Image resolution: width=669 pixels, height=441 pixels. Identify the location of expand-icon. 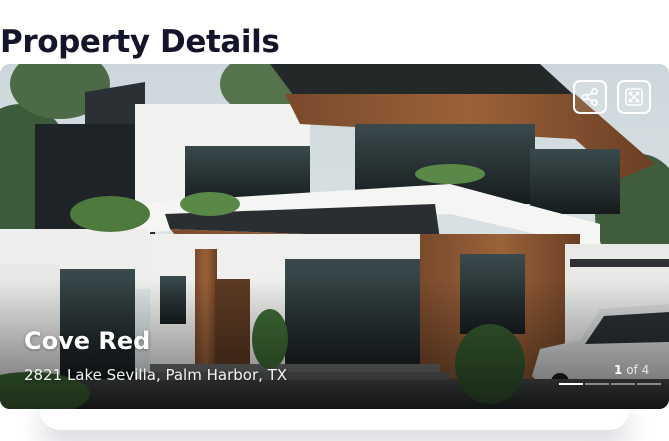
(634, 97).